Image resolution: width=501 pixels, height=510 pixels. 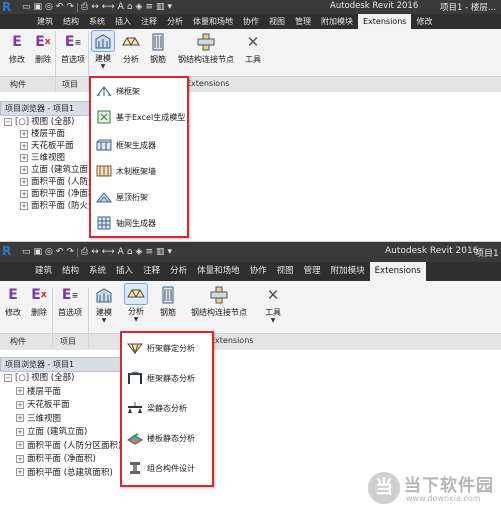 What do you see at coordinates (139, 171) in the screenshot?
I see `menu-item-wood-frame-wall: 木制框架墙` at bounding box center [139, 171].